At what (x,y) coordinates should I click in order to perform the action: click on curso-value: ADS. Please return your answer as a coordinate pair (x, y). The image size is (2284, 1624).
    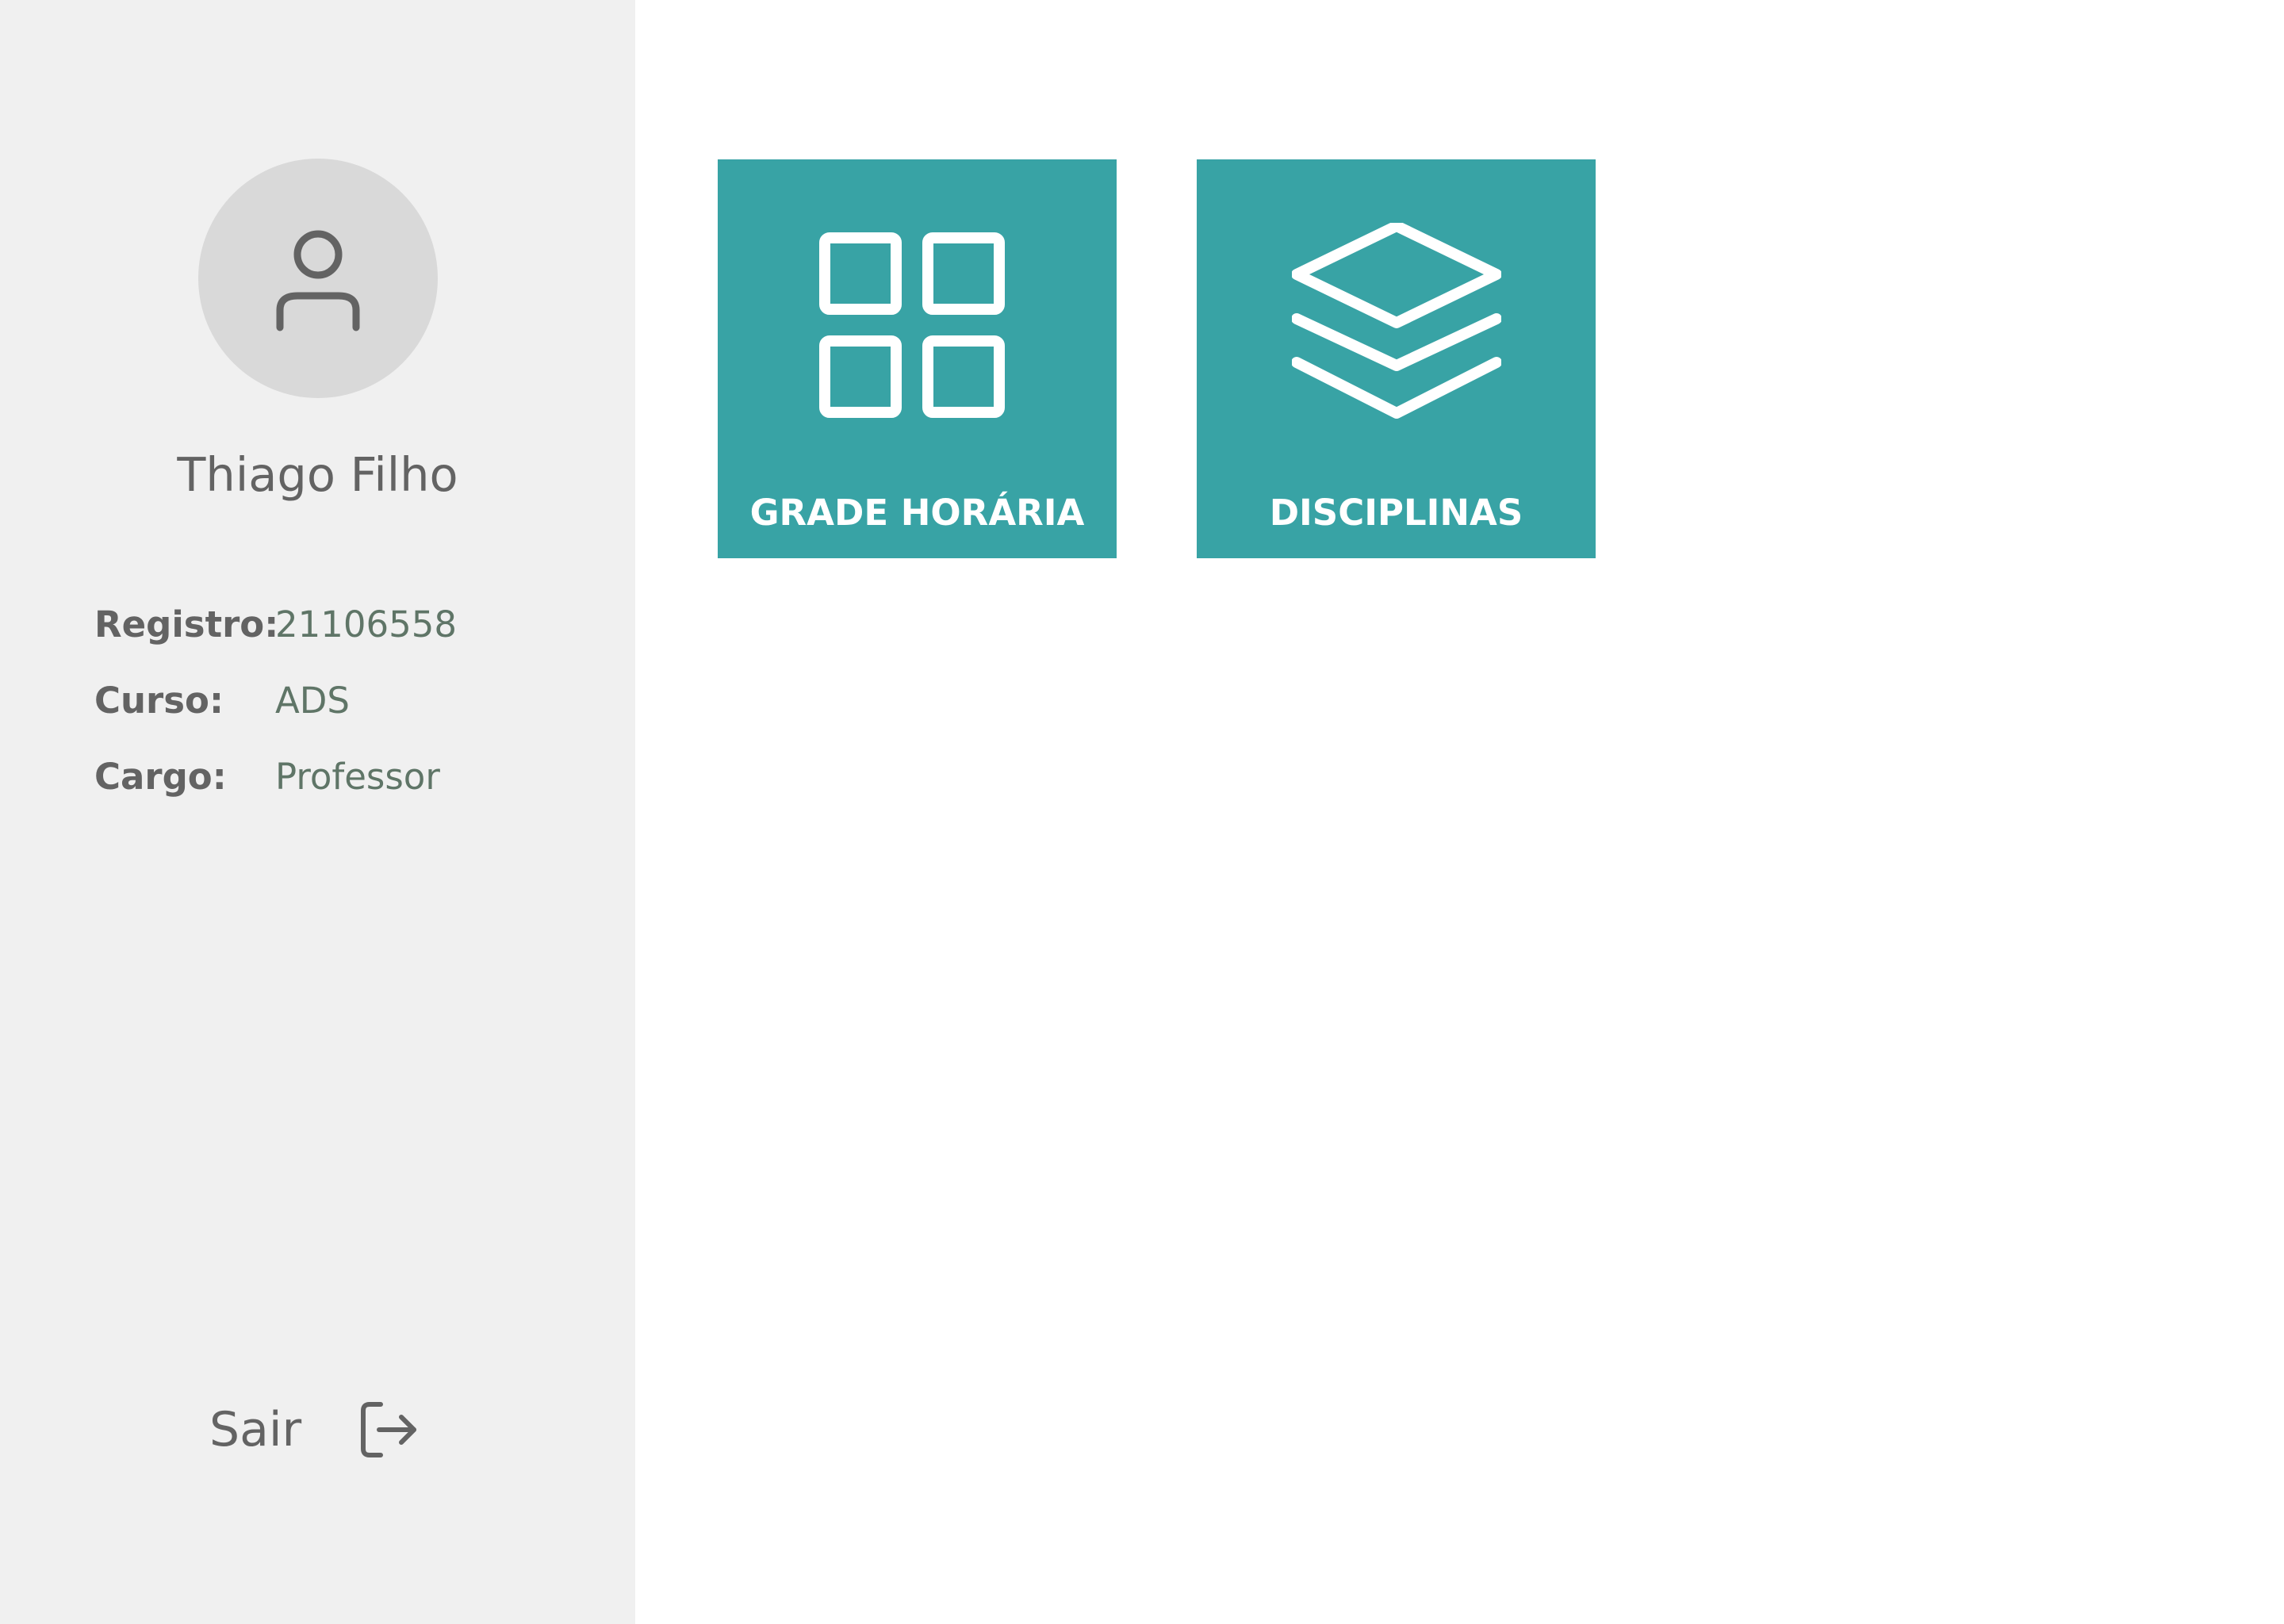
    Looking at the image, I should click on (312, 701).